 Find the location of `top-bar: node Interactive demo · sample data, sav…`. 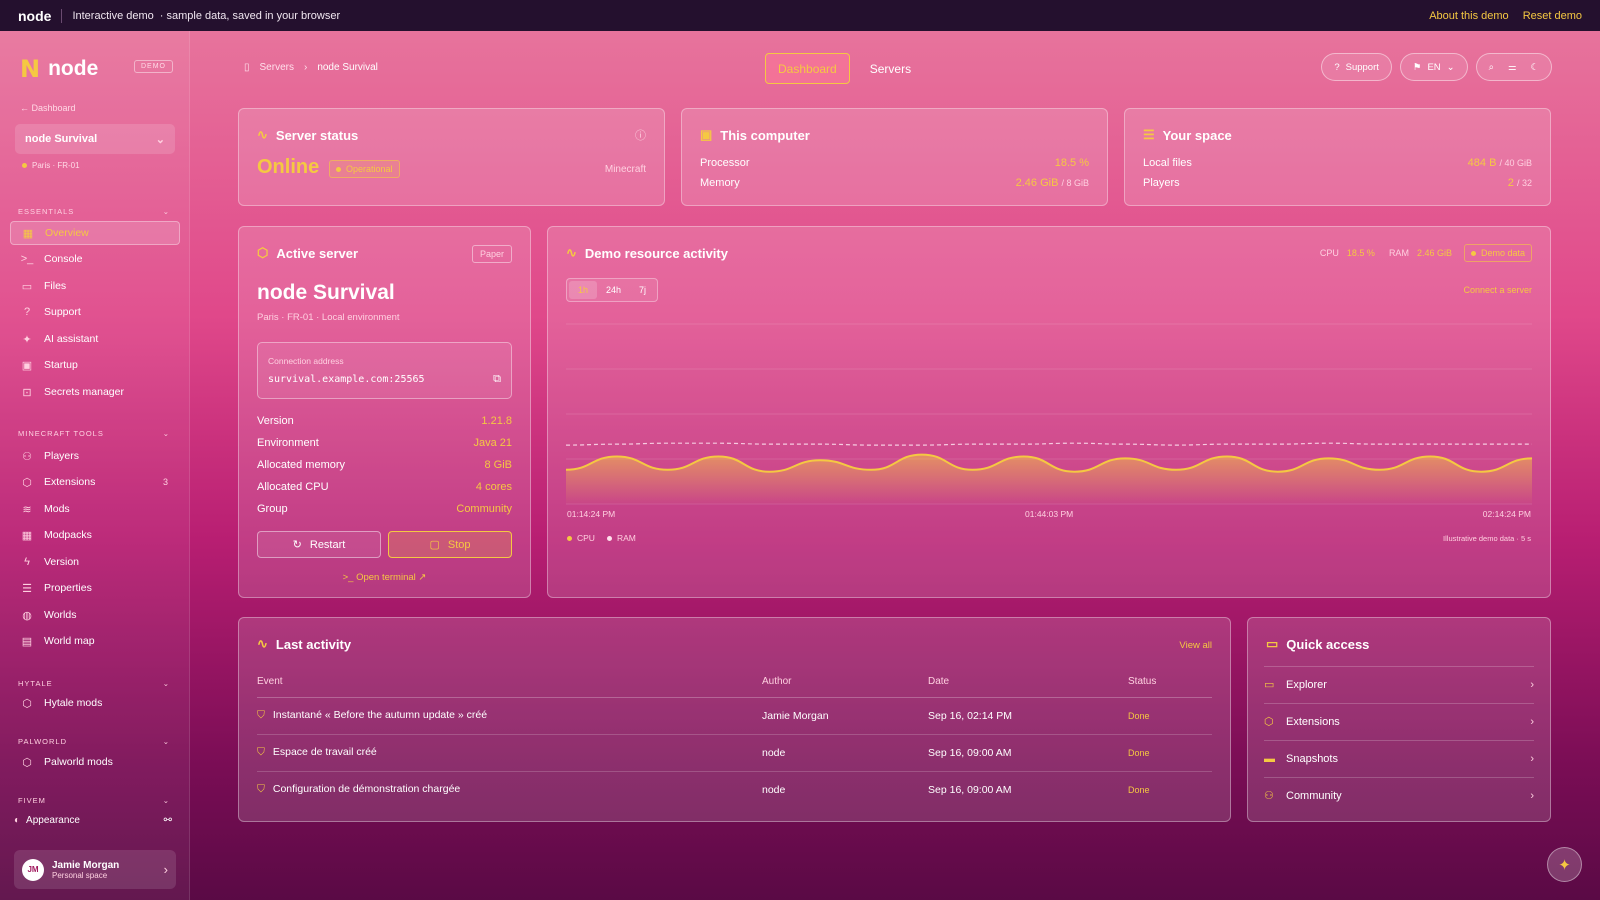

top-bar: node Interactive demo · sample data, sav… is located at coordinates (800, 15).